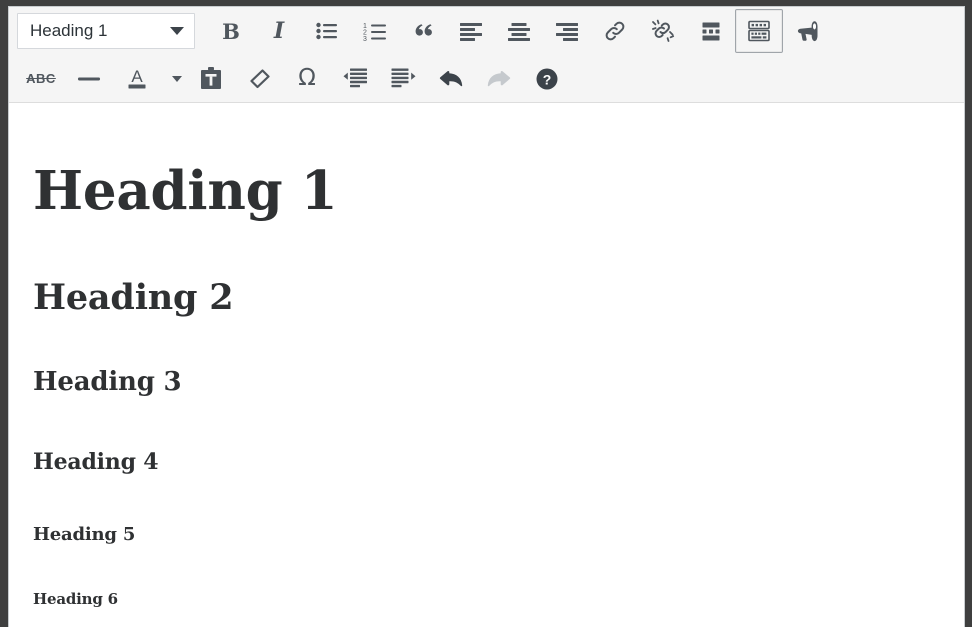 The image size is (972, 627). I want to click on outdent-icon, so click(355, 78).